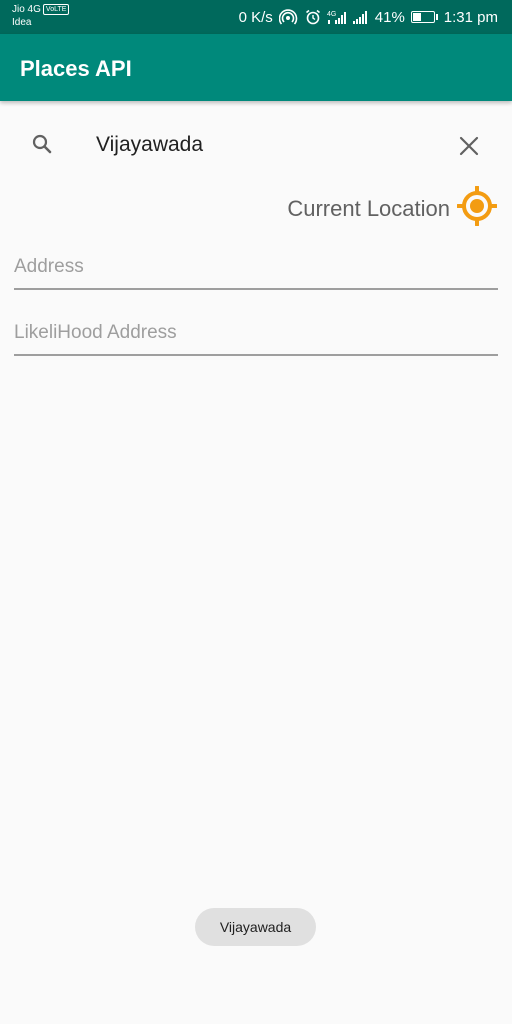 The image size is (512, 1024). I want to click on likelihood-address-field: LikeliHood Address, so click(256, 337).